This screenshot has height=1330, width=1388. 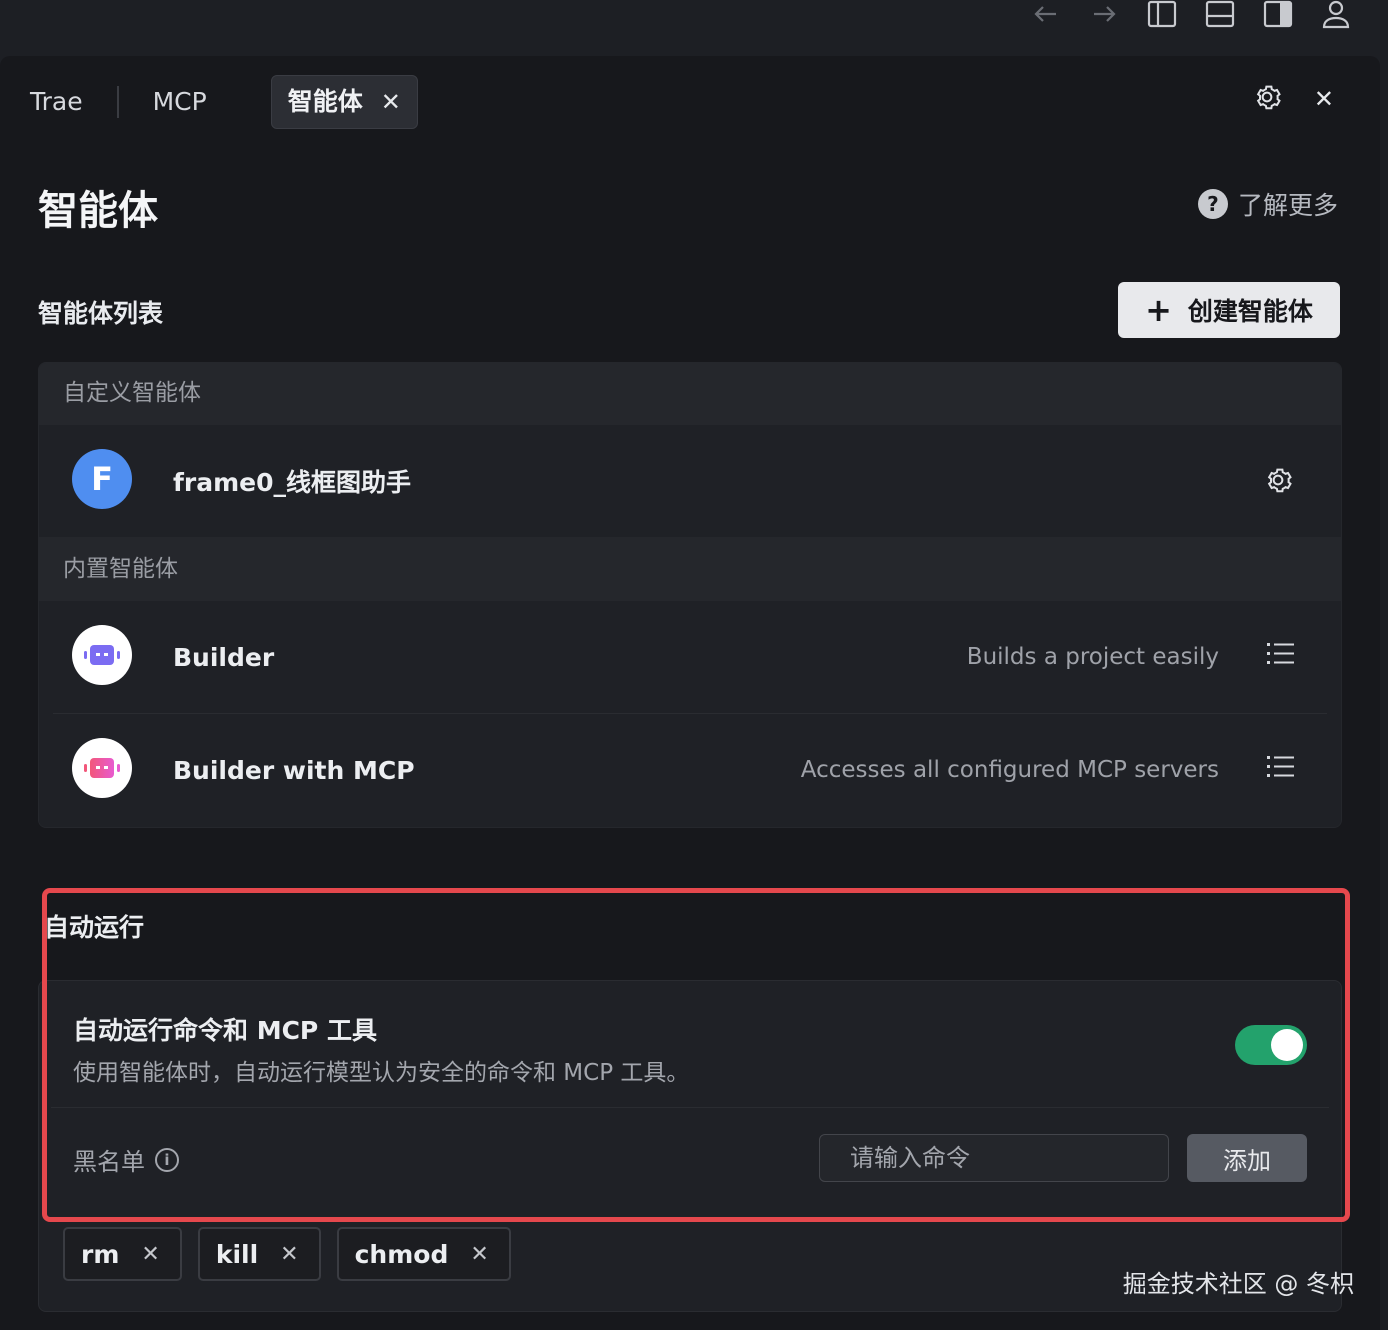 What do you see at coordinates (1009, 770) in the screenshot?
I see `agent-description: Accesses all configured MCP servers` at bounding box center [1009, 770].